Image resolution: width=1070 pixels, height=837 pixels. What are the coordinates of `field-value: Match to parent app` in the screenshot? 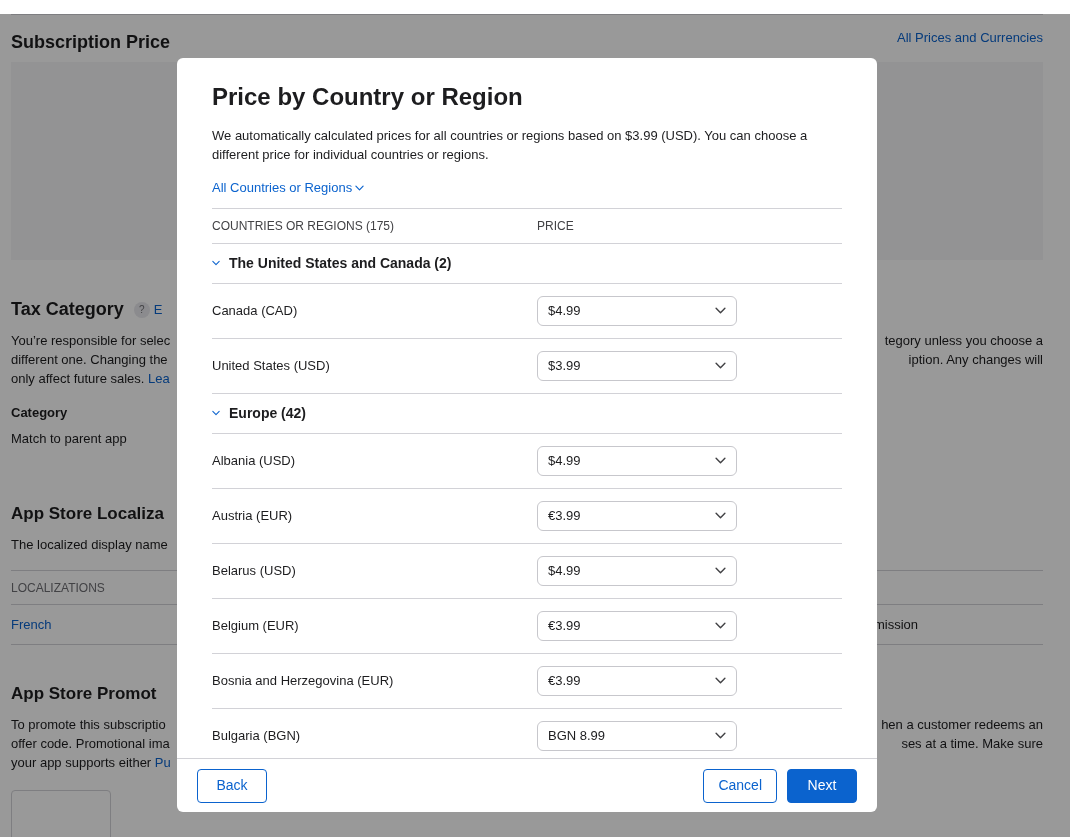 It's located at (69, 438).